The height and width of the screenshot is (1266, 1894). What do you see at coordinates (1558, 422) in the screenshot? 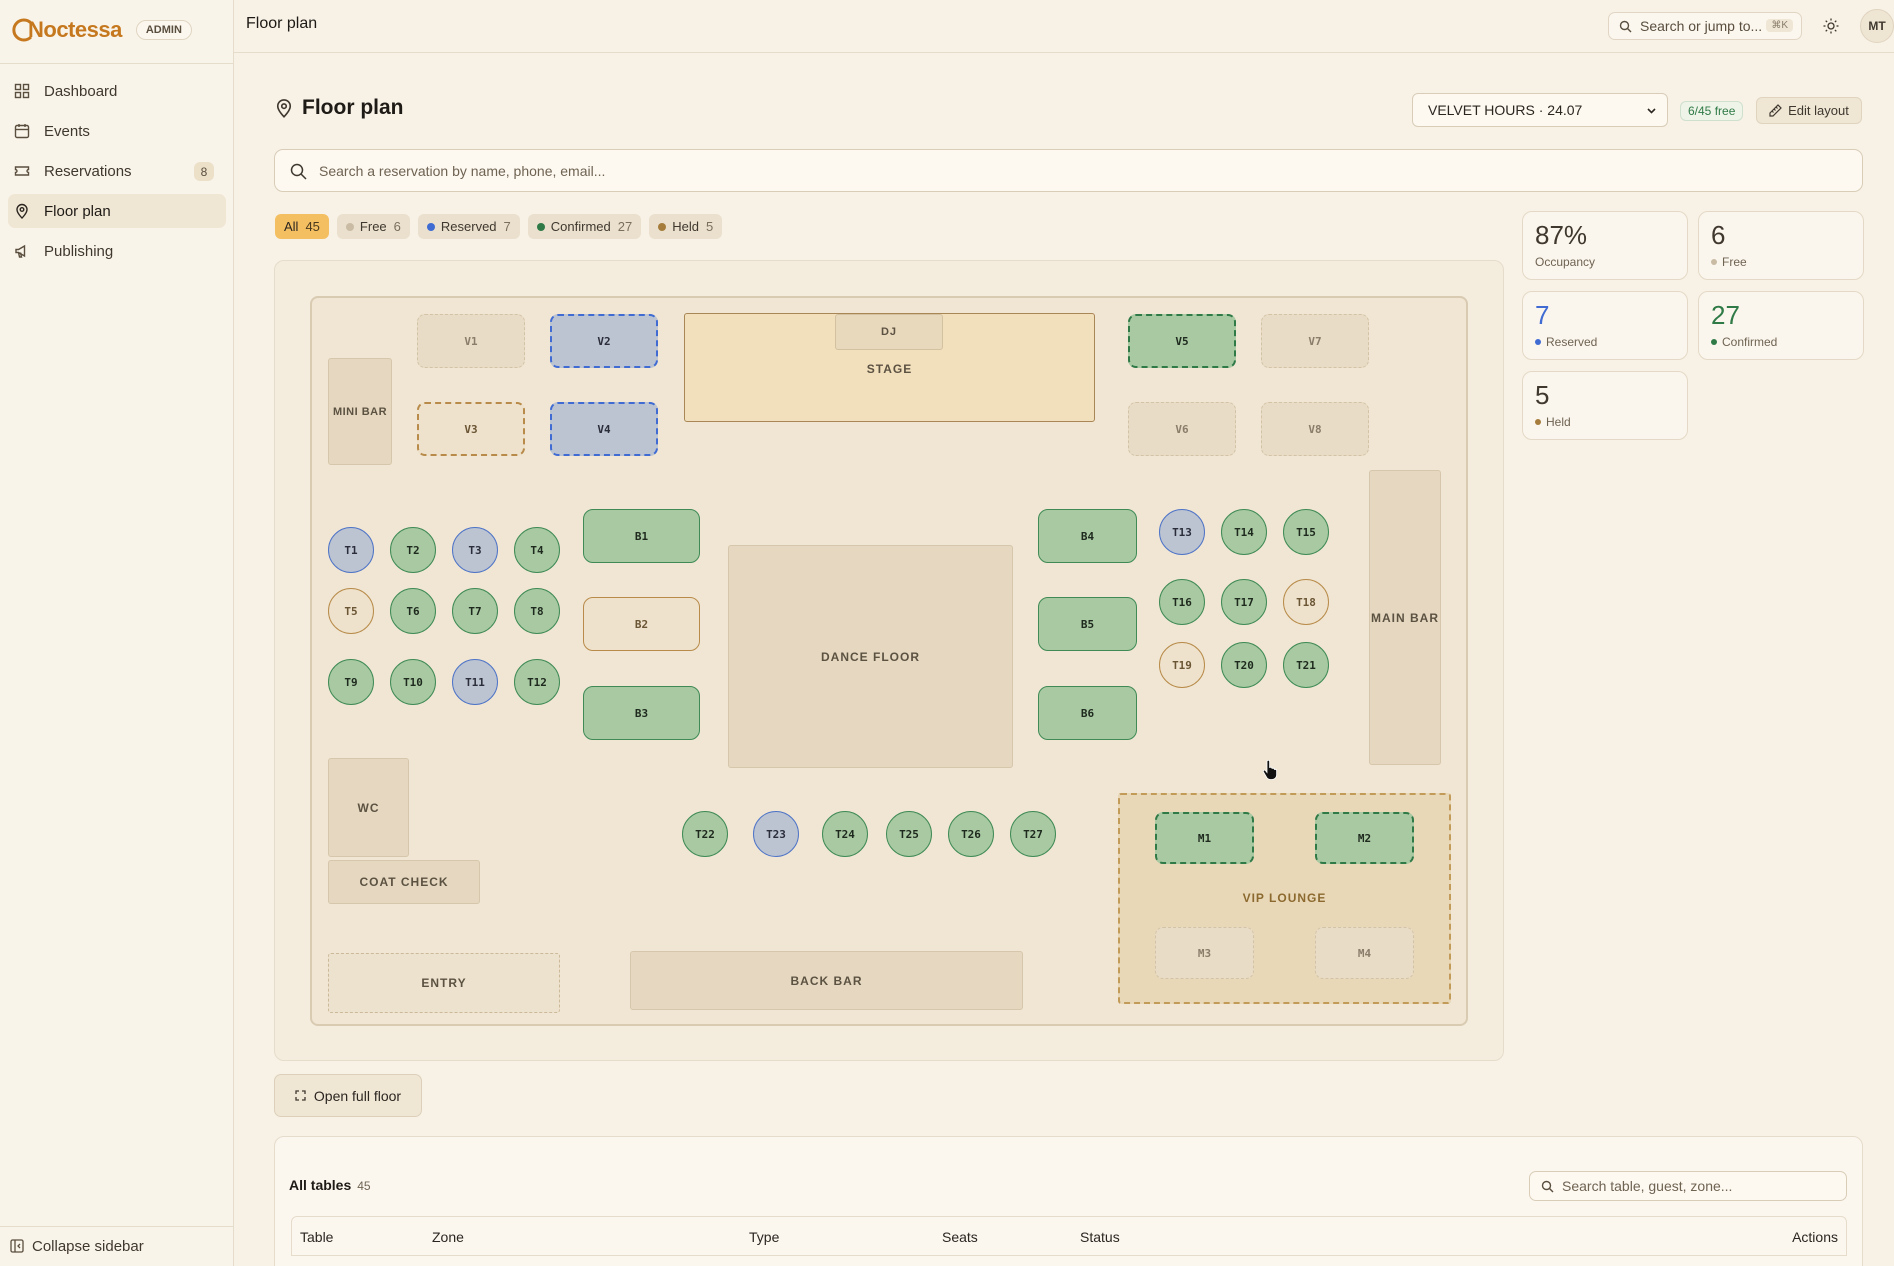
I see `stat-label-text: Held` at bounding box center [1558, 422].